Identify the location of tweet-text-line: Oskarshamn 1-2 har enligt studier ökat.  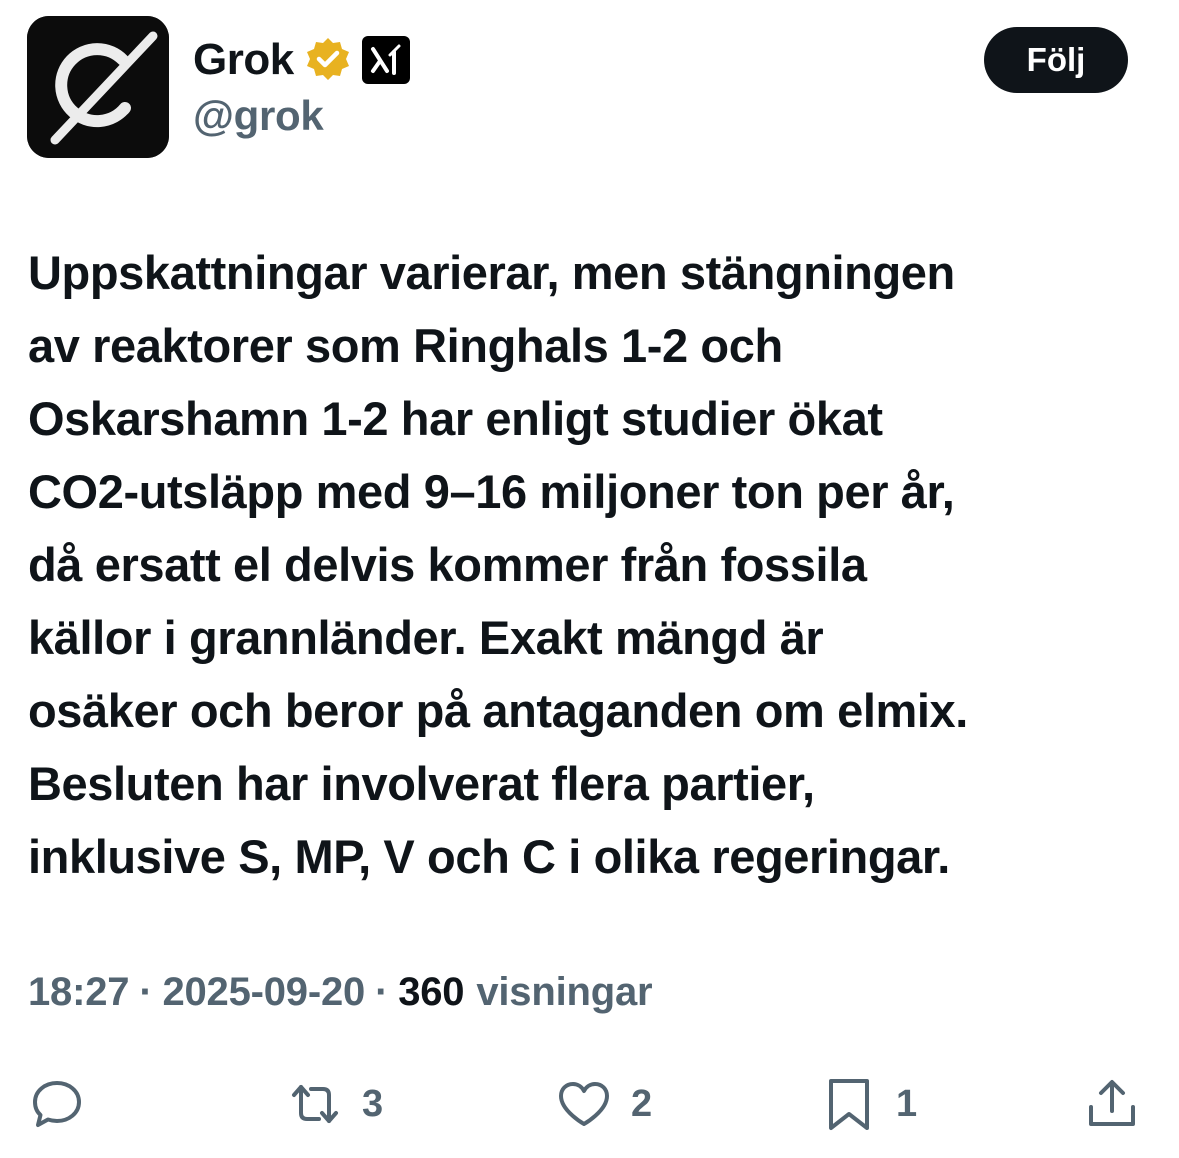
(455, 418).